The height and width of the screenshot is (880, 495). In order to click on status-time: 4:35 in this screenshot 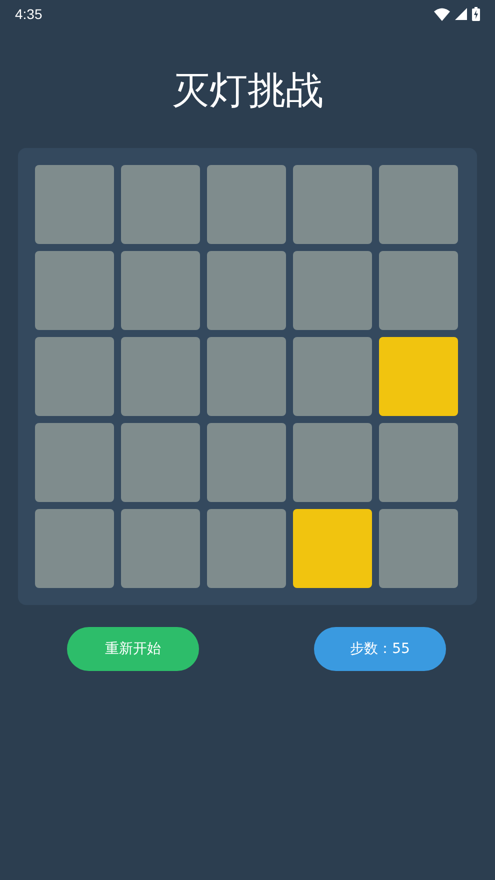, I will do `click(28, 14)`.